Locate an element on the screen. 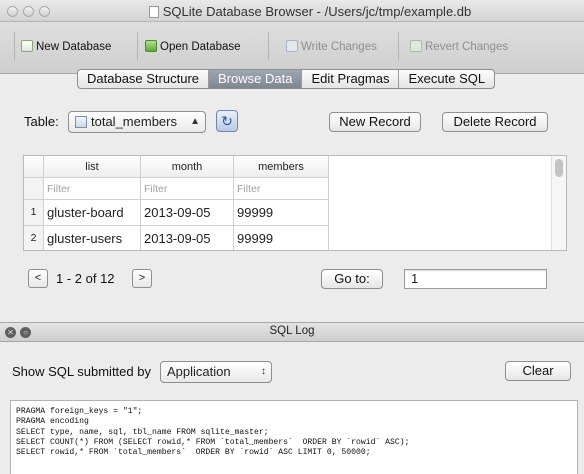 Image resolution: width=584 pixels, height=474 pixels. sql-log-line: PRAGMA encoding is located at coordinates (52, 422).